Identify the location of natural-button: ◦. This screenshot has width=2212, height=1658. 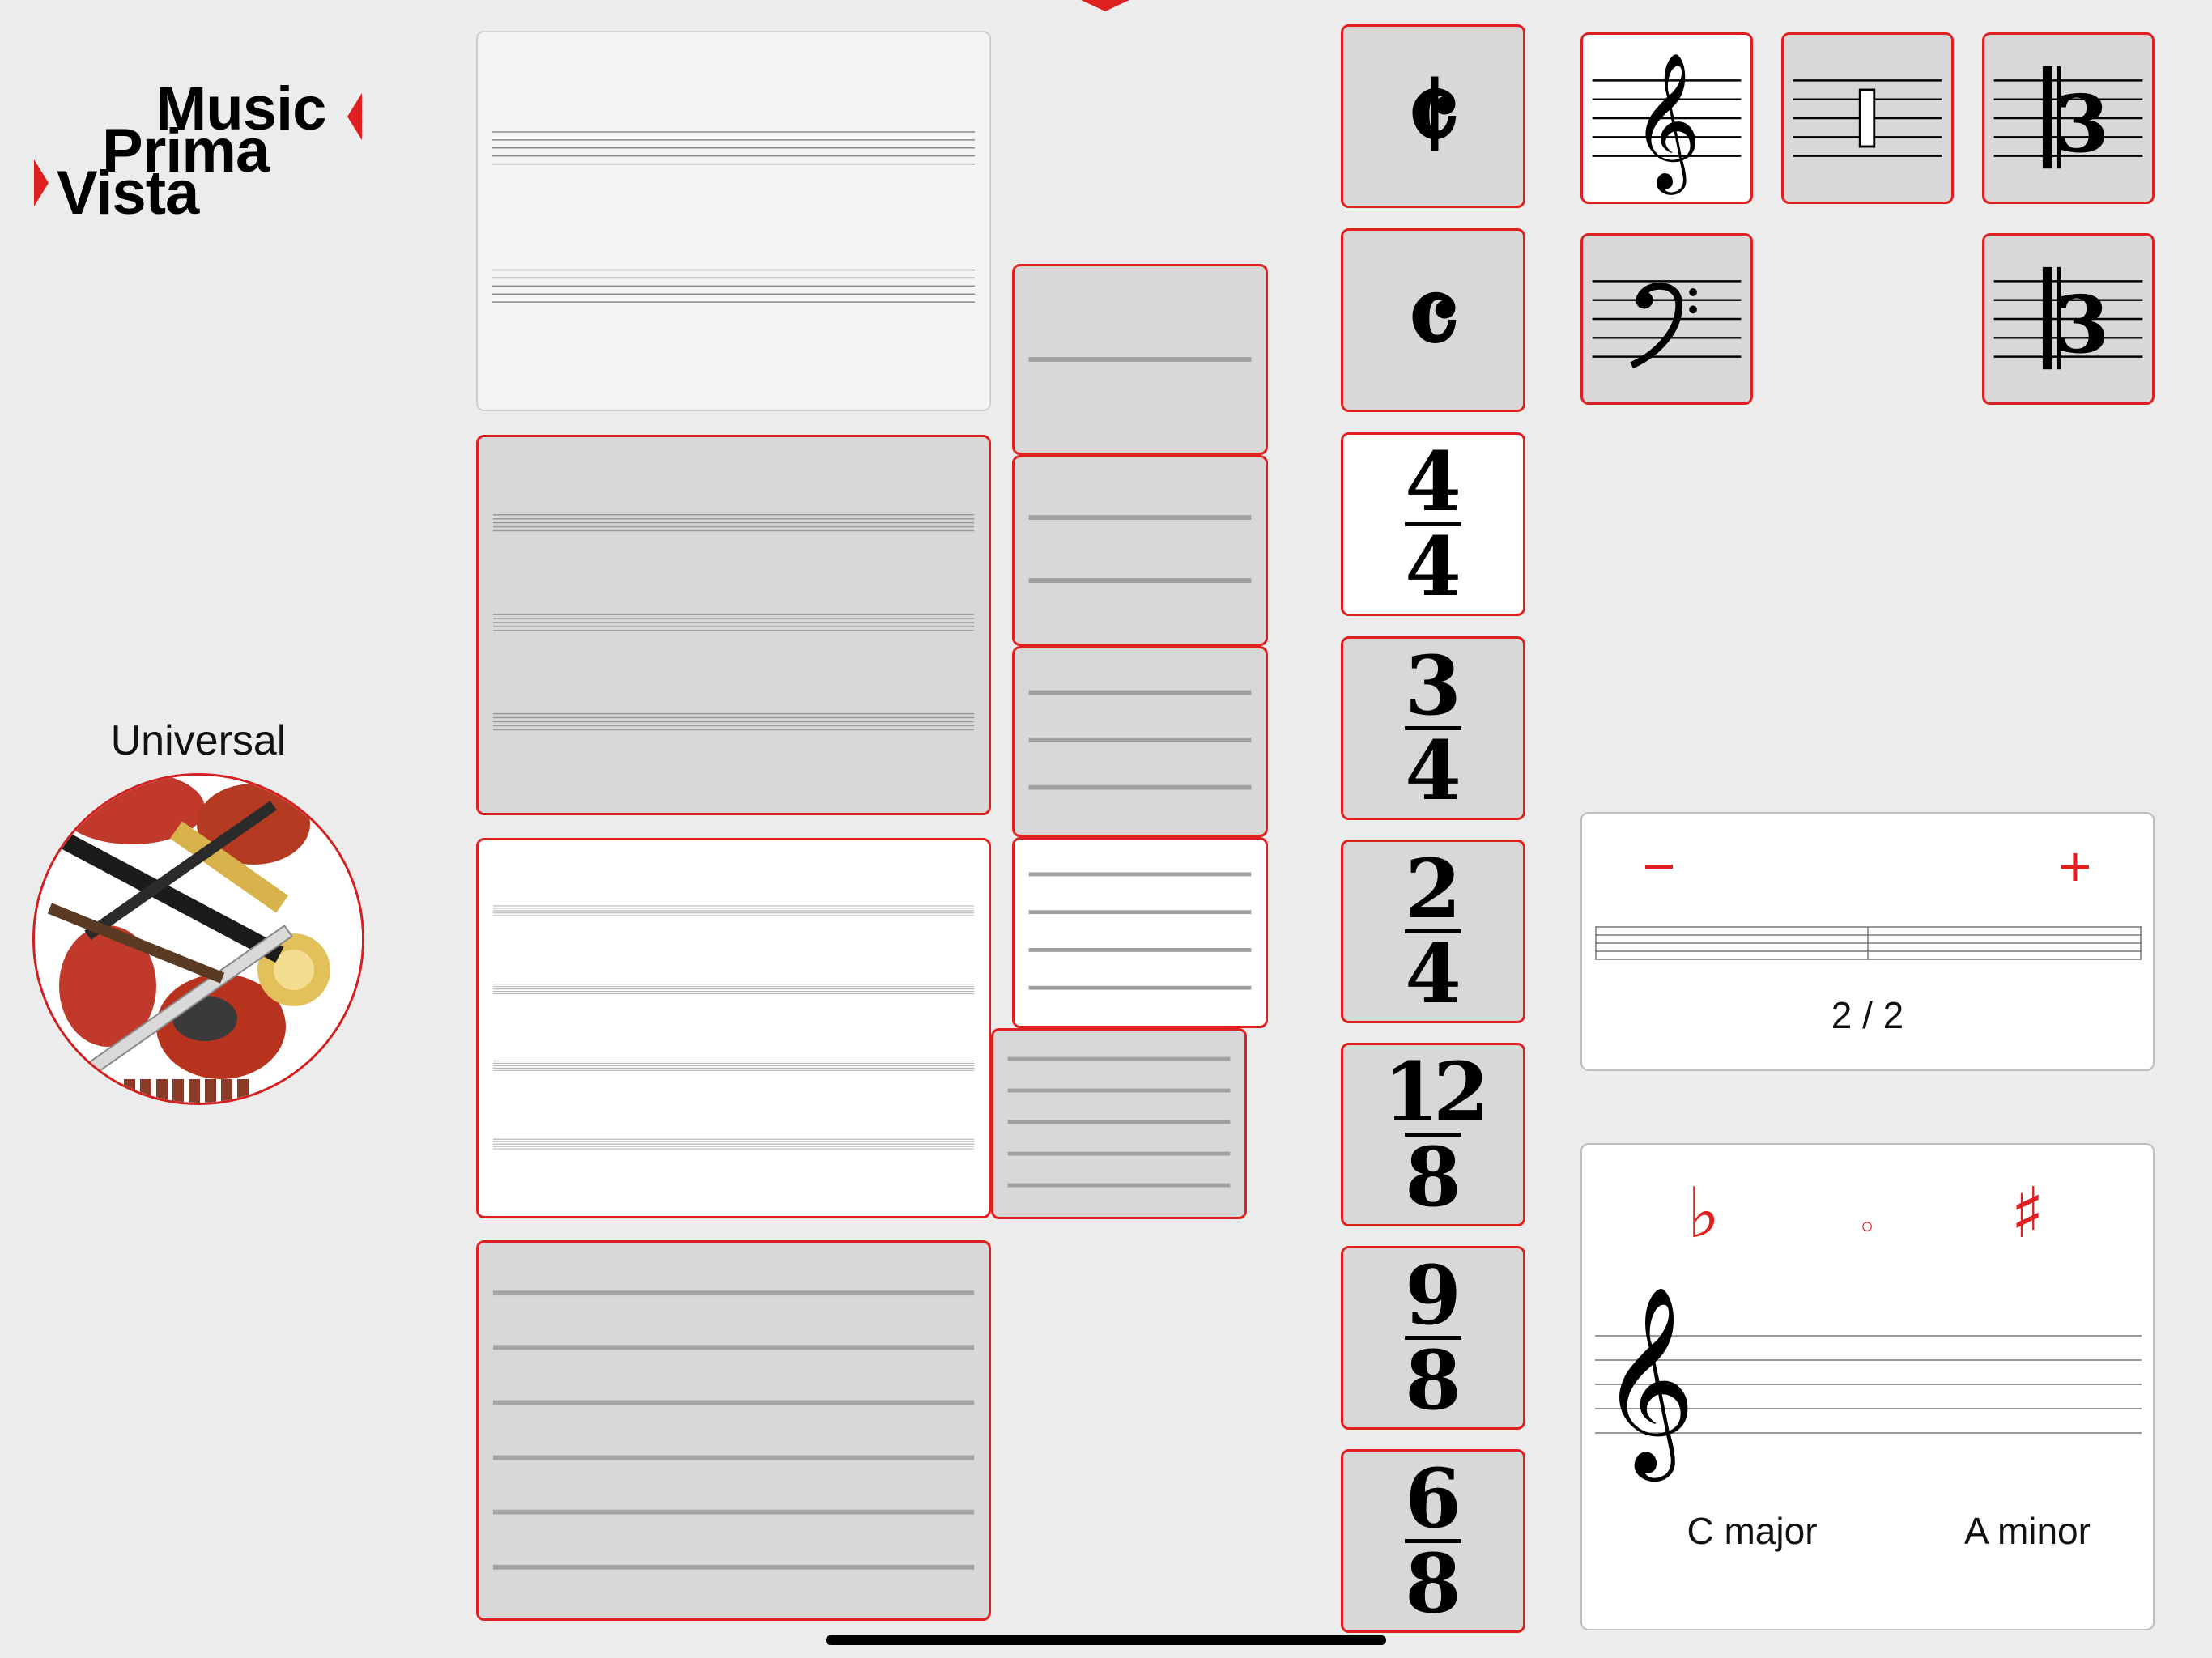
(1867, 1228).